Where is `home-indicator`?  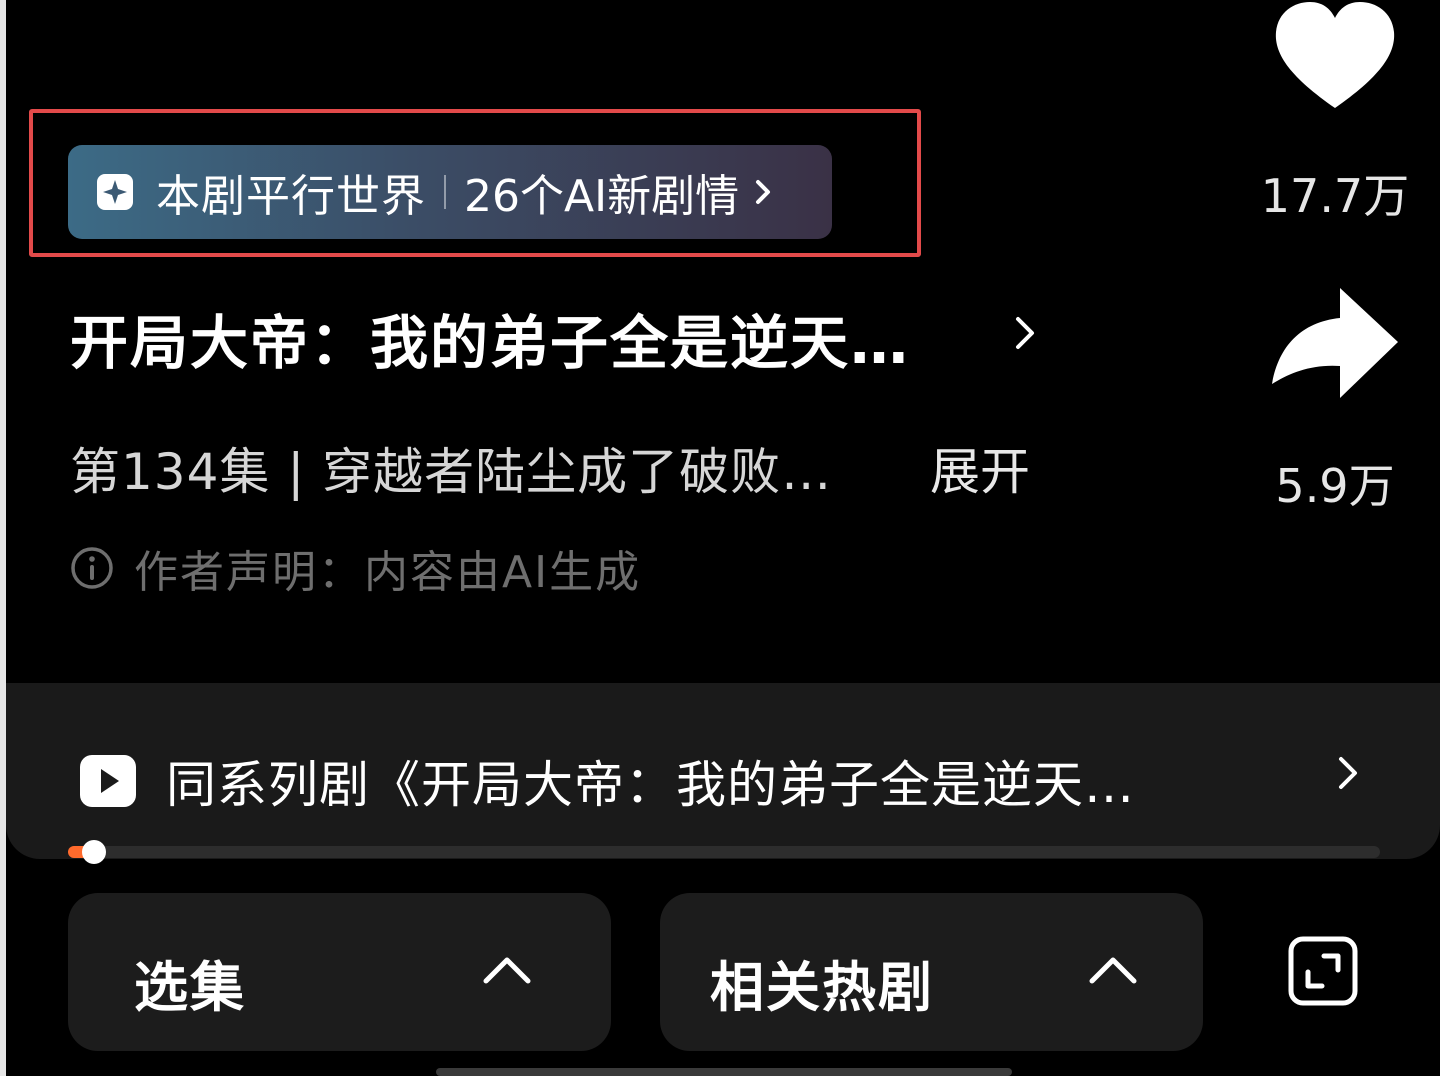 home-indicator is located at coordinates (724, 1072).